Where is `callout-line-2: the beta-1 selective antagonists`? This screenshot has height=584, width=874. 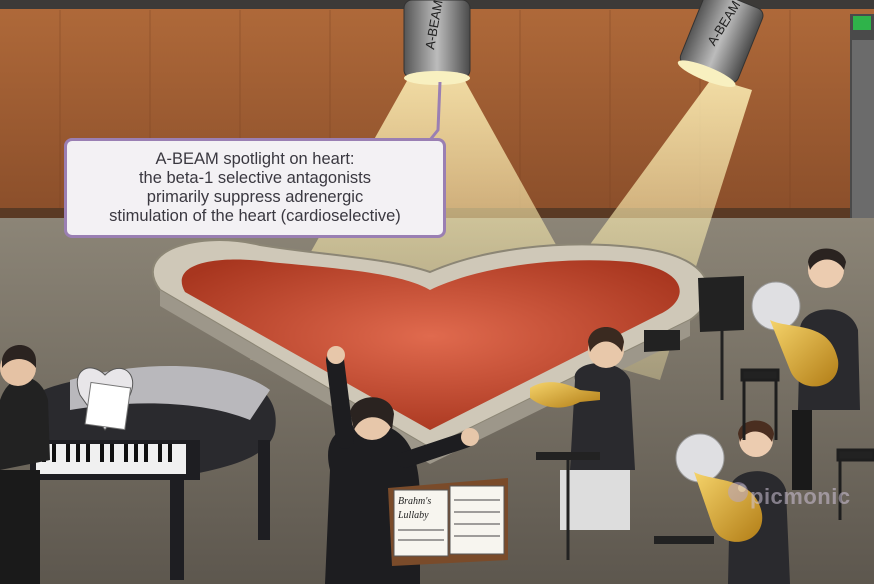
callout-line-2: the beta-1 selective antagonists is located at coordinates (255, 178).